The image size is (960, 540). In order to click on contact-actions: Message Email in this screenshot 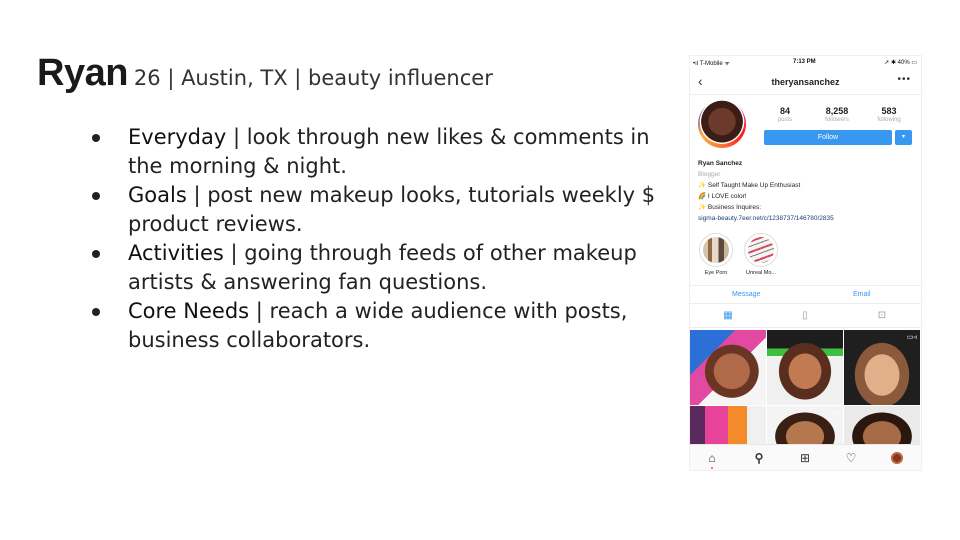, I will do `click(805, 294)`.